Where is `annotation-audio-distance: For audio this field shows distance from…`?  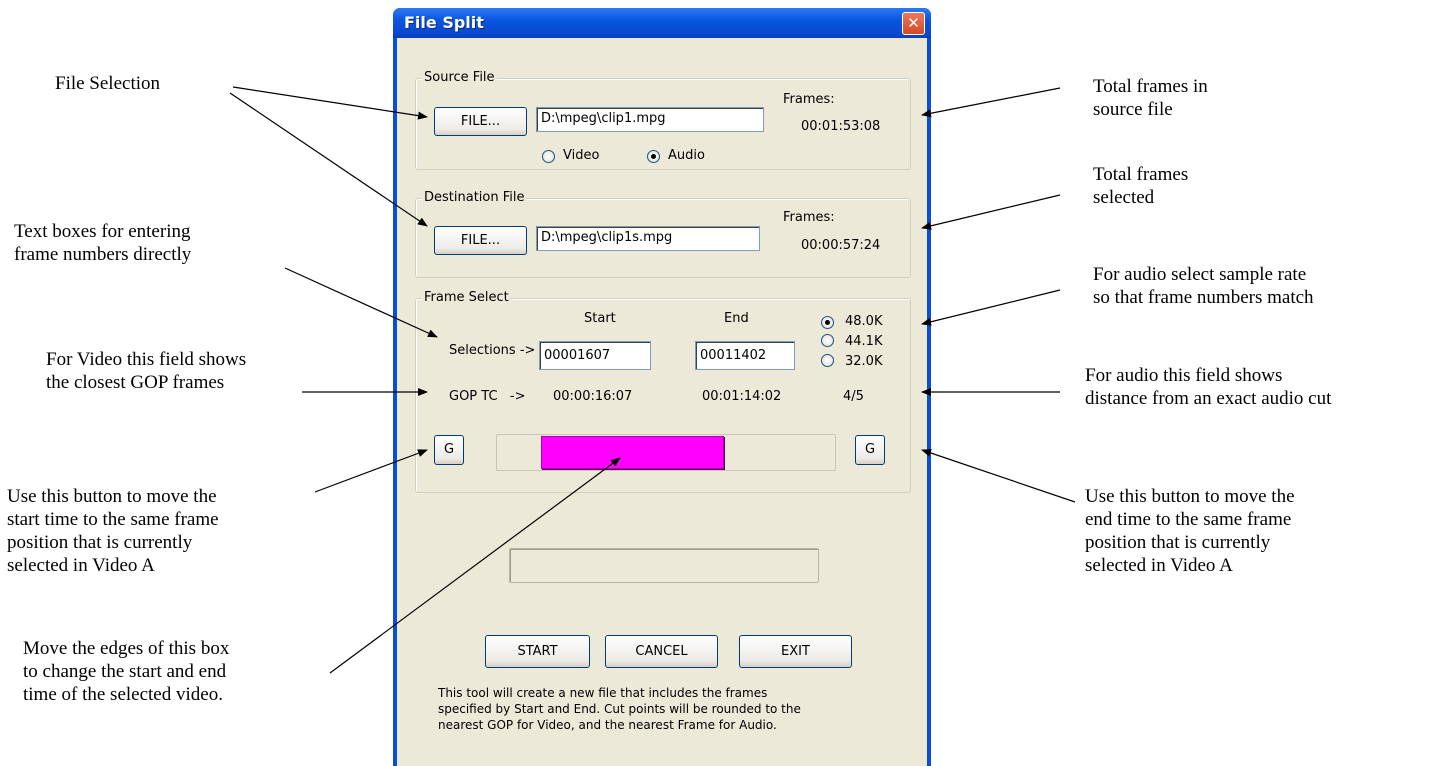 annotation-audio-distance: For audio this field shows distance from… is located at coordinates (1208, 387).